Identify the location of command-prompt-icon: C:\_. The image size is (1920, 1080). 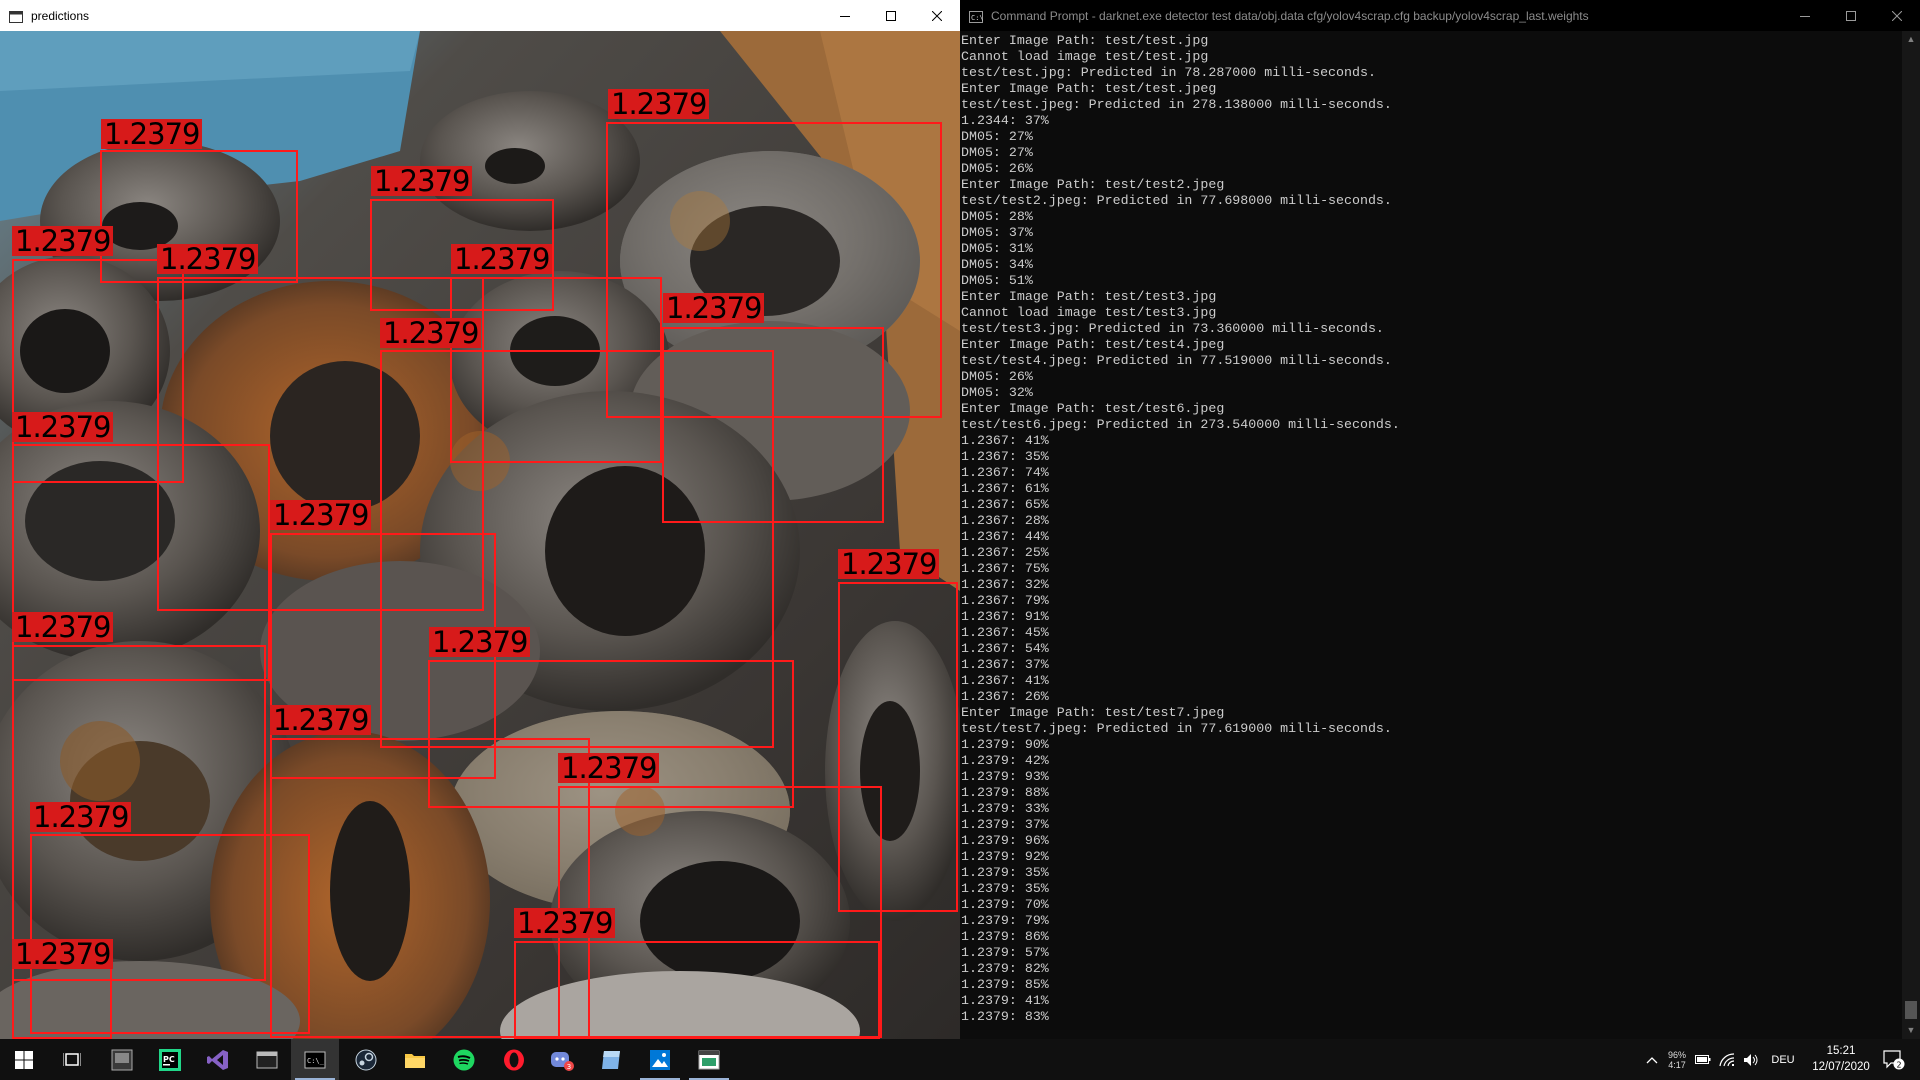
(315, 1059).